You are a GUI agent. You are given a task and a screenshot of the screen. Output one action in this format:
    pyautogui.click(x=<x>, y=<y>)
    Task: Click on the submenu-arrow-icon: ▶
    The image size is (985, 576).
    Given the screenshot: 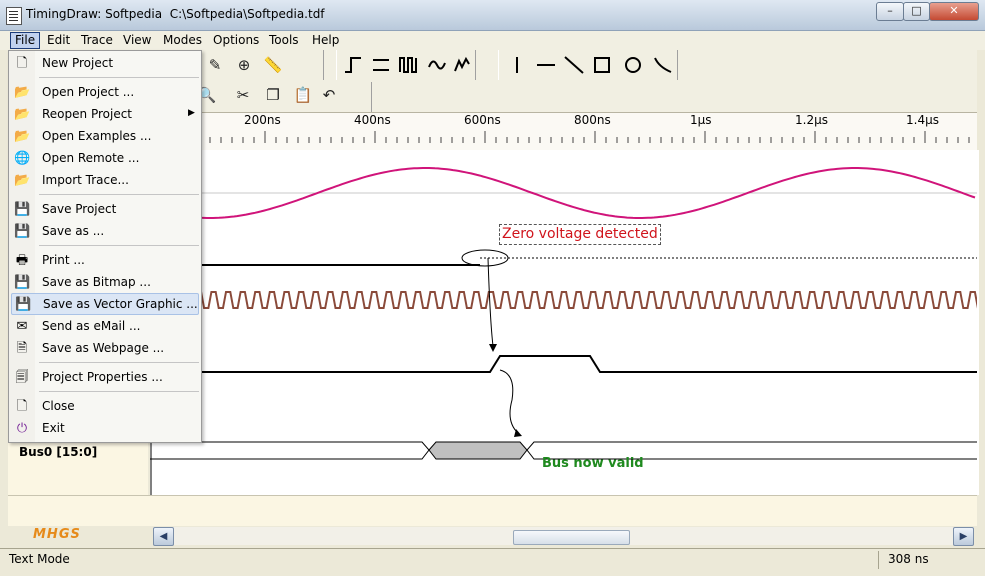 What is the action you would take?
    pyautogui.click(x=191, y=113)
    